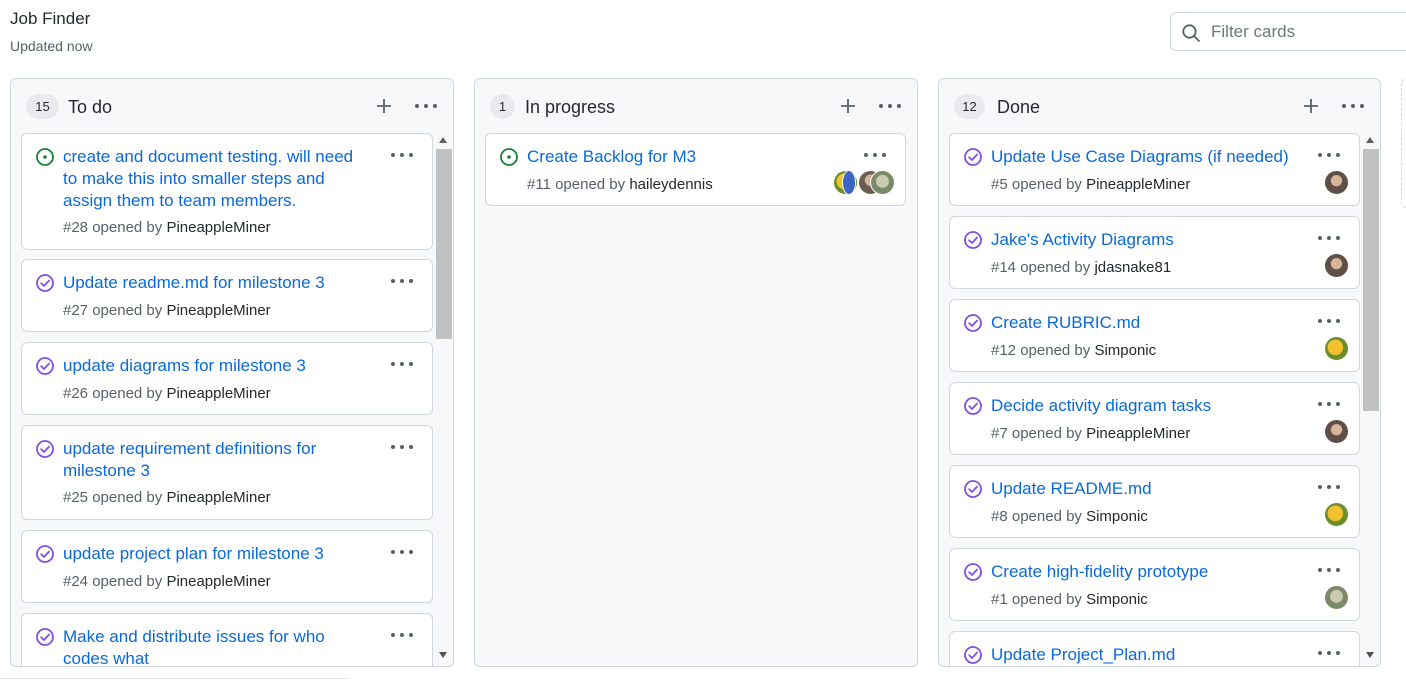 The image size is (1406, 681). What do you see at coordinates (113, 497) in the screenshot?
I see `issue-number: #25 opened by` at bounding box center [113, 497].